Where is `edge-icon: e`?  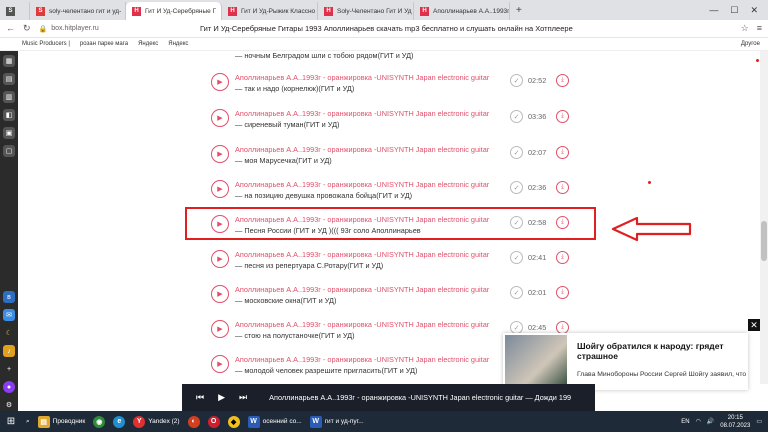
edge-icon: e is located at coordinates (119, 421).